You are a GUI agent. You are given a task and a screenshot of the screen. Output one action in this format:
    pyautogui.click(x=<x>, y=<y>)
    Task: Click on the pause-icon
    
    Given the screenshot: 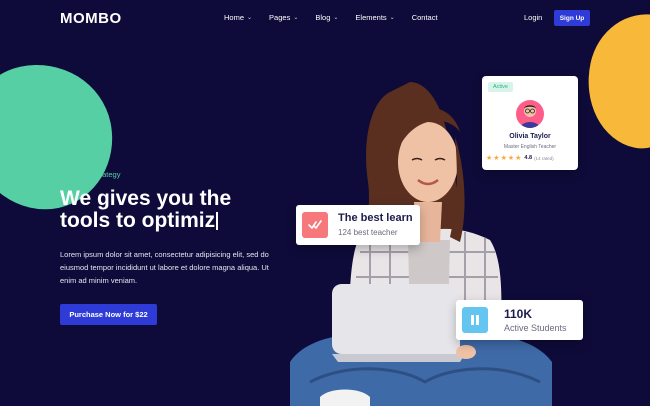 What is the action you would take?
    pyautogui.click(x=475, y=320)
    